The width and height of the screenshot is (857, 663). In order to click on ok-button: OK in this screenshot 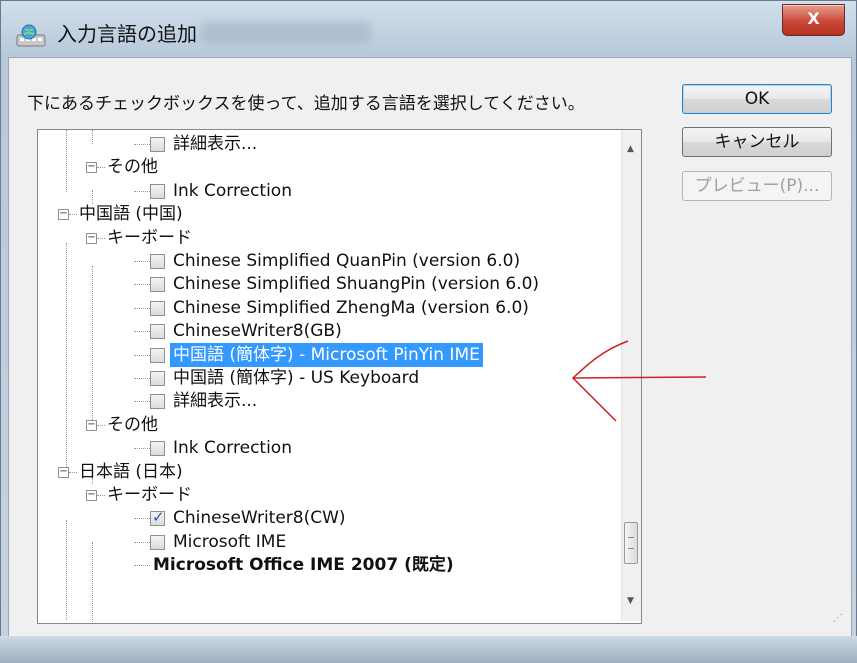, I will do `click(757, 99)`.